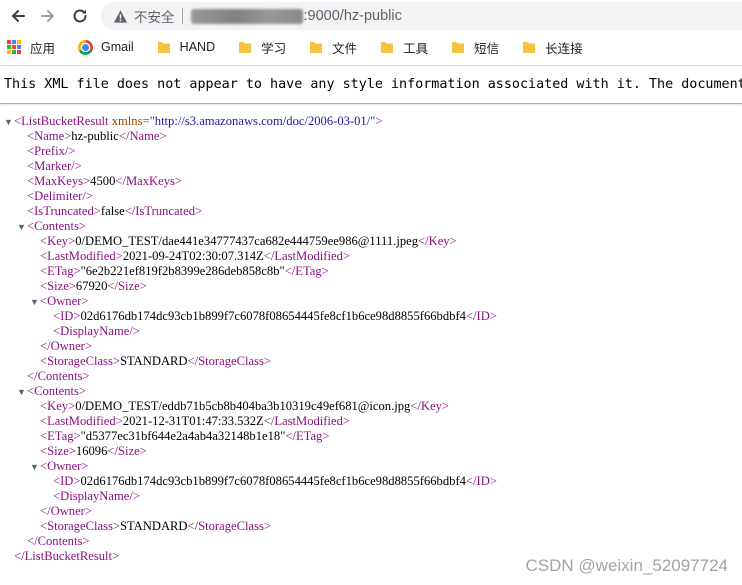 This screenshot has width=742, height=585. What do you see at coordinates (85, 47) in the screenshot?
I see `chrome-icon` at bounding box center [85, 47].